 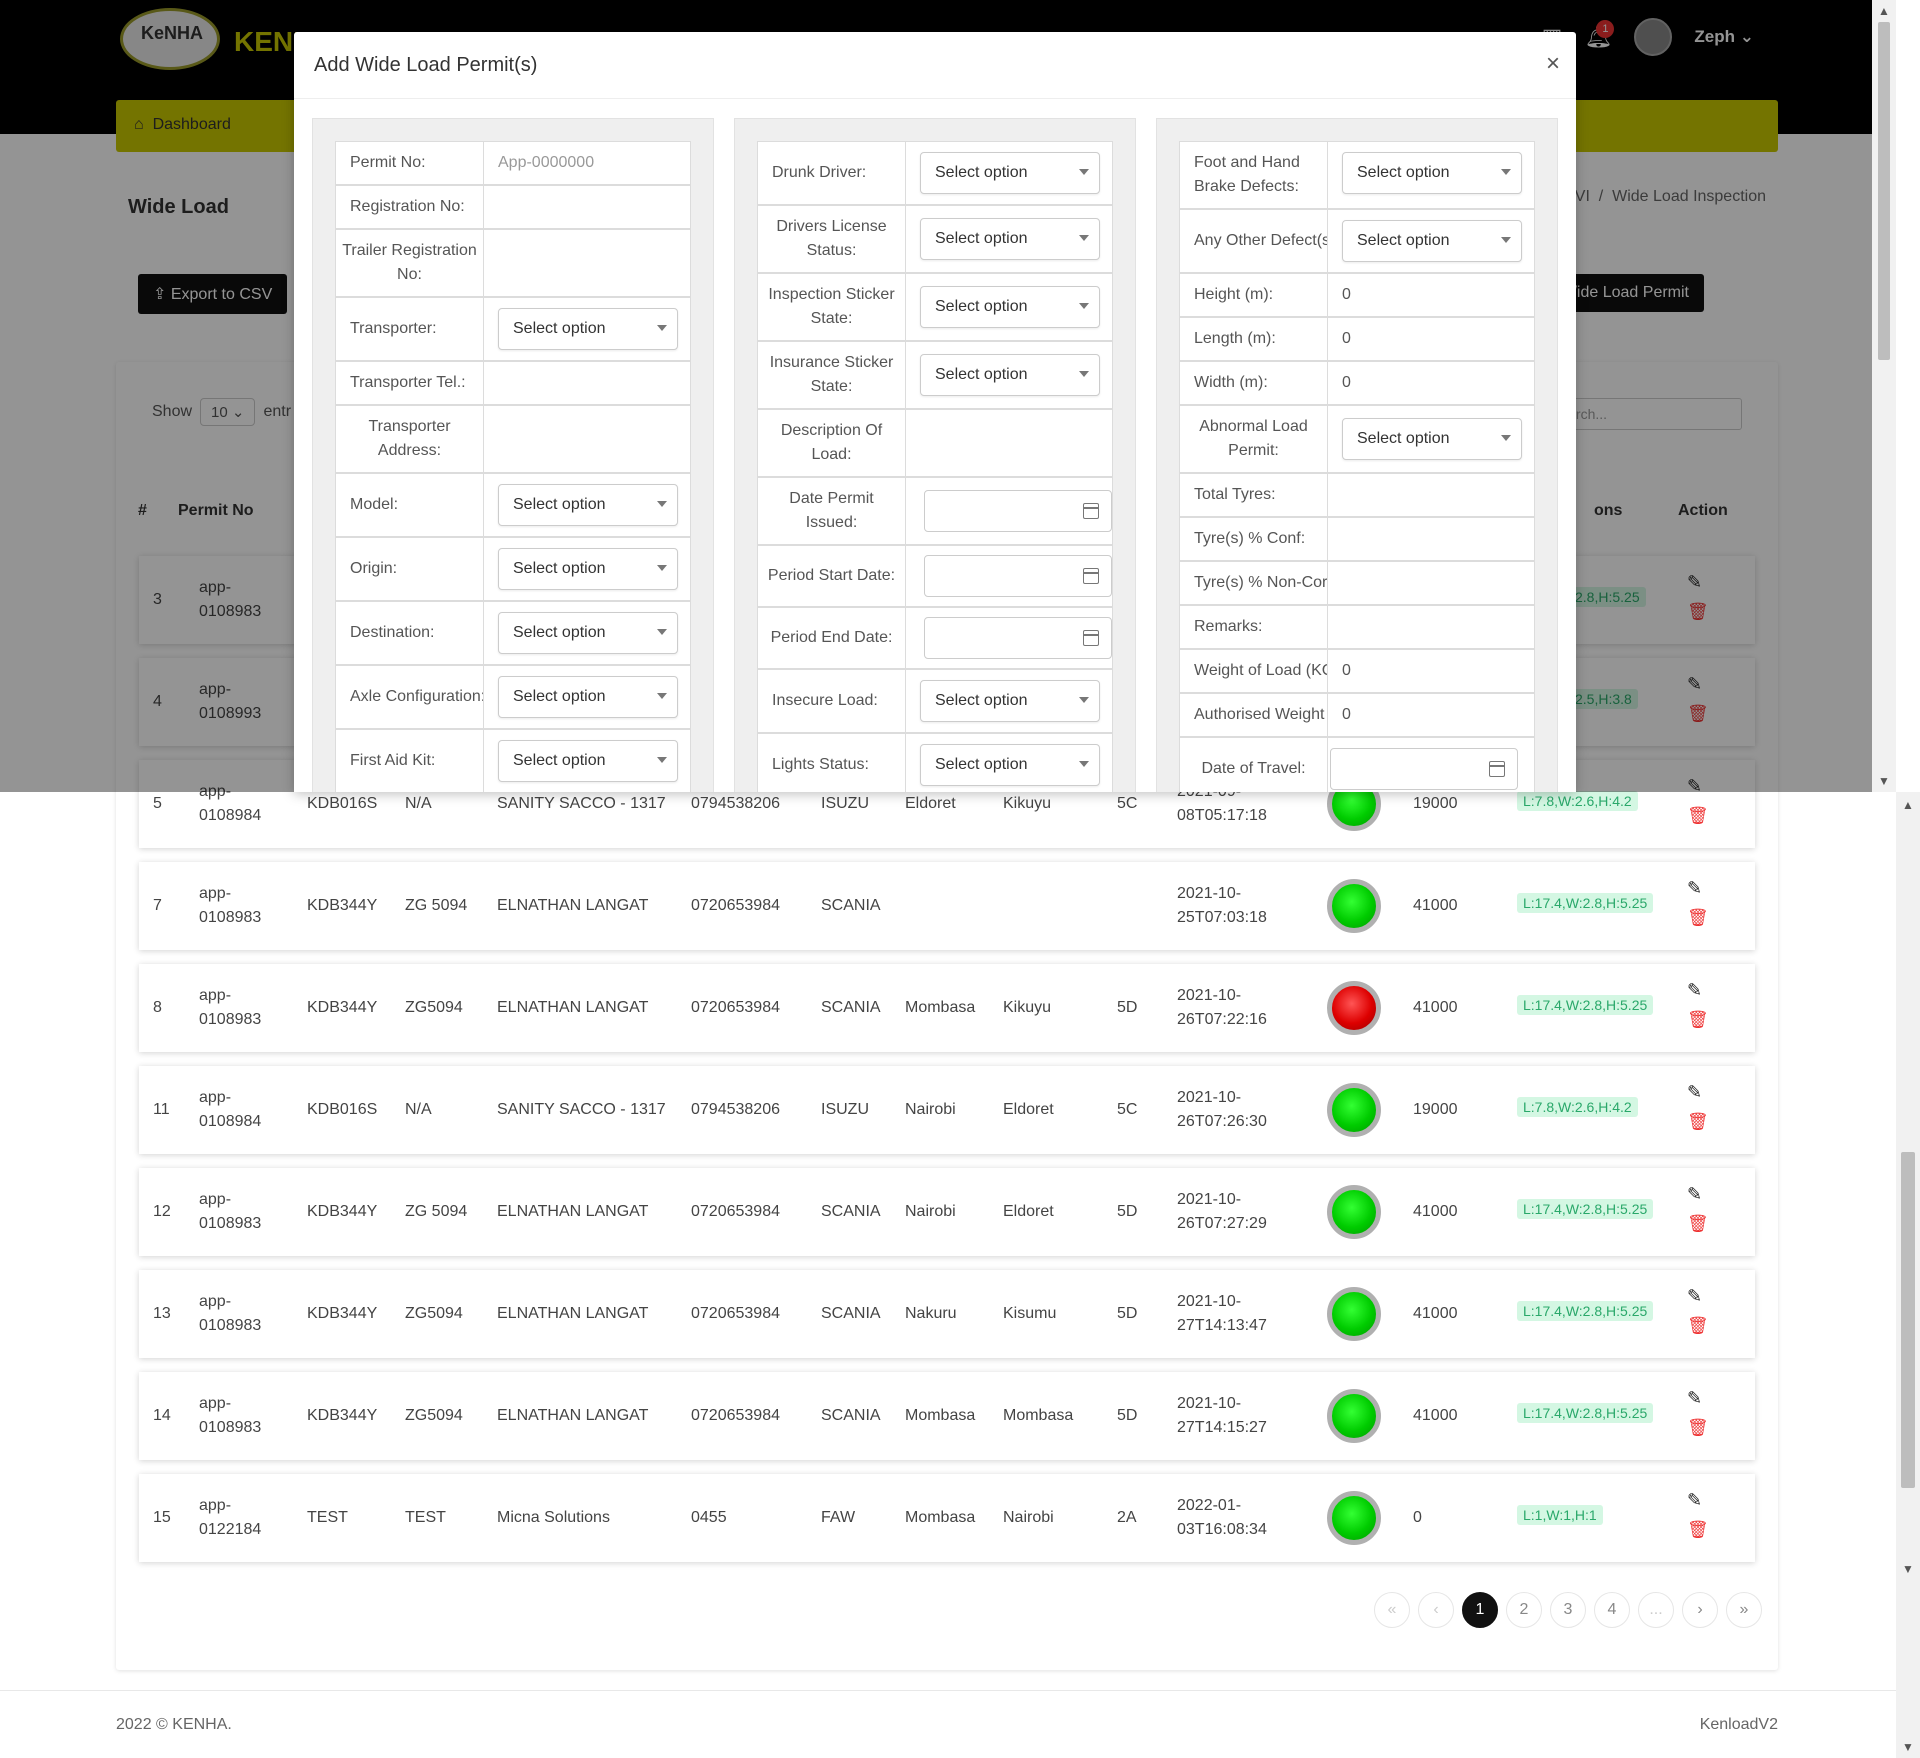 What do you see at coordinates (434, 1007) in the screenshot?
I see `cell-trailer: ZG5094` at bounding box center [434, 1007].